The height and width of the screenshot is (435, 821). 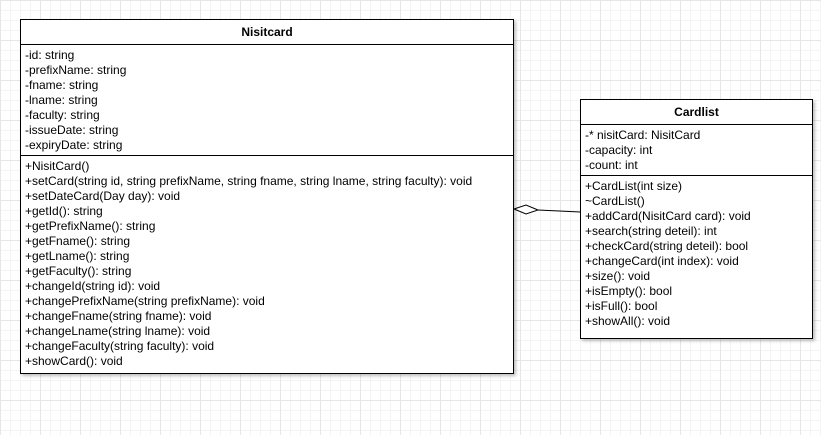 I want to click on attribute-row: -faculty: string, so click(x=62, y=115).